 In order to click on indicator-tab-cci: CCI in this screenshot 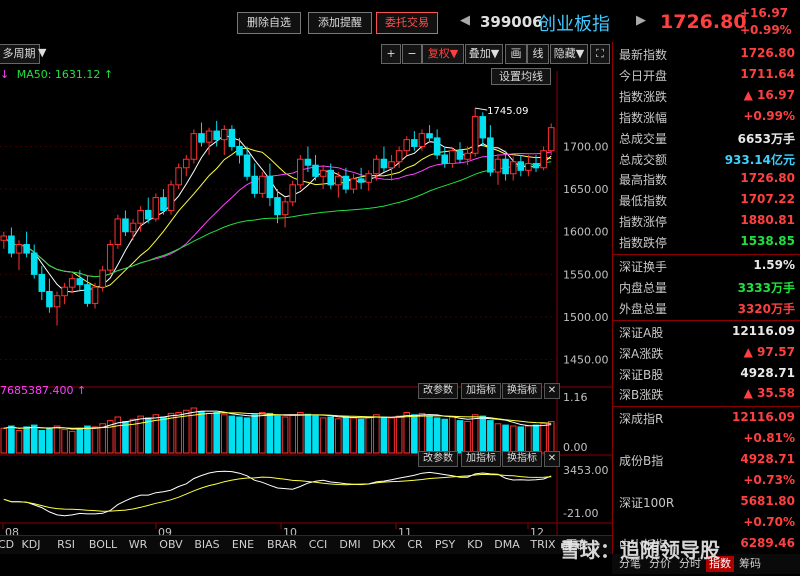, I will do `click(318, 545)`.